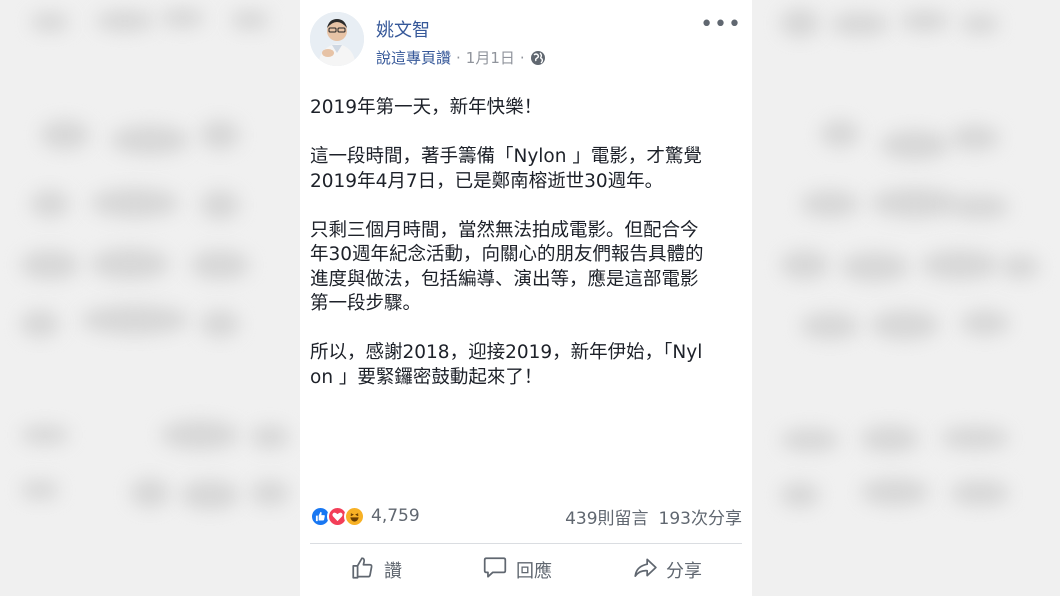  I want to click on comment-label: 回應, so click(534, 571).